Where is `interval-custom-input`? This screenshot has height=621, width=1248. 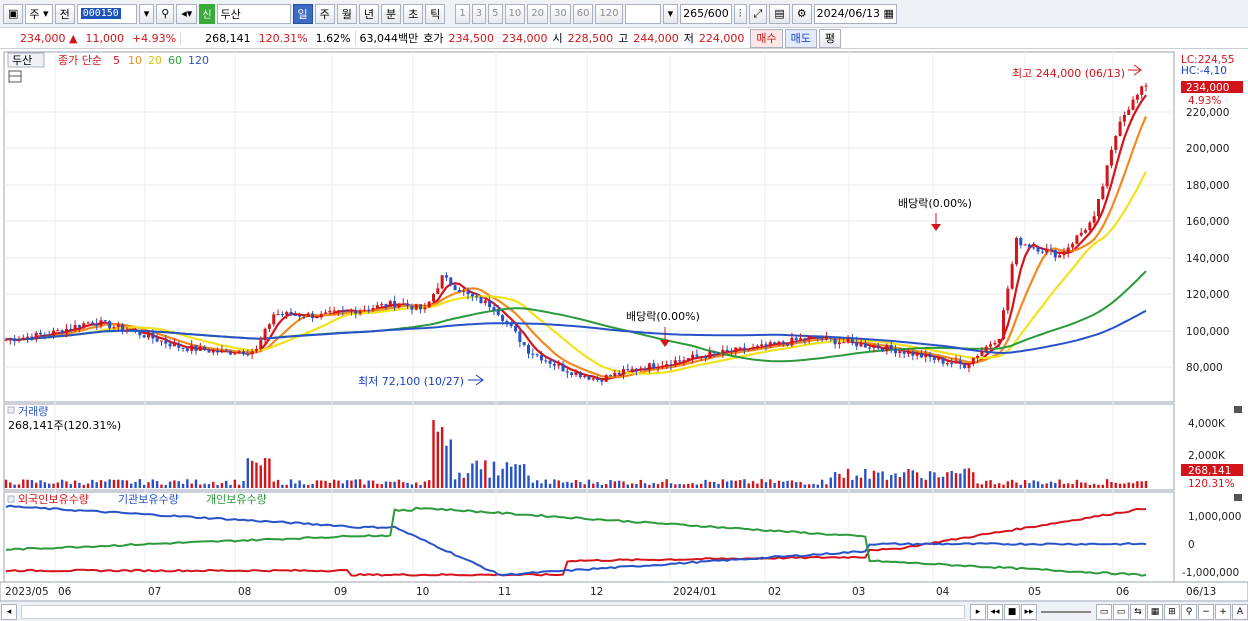
interval-custom-input is located at coordinates (642, 13).